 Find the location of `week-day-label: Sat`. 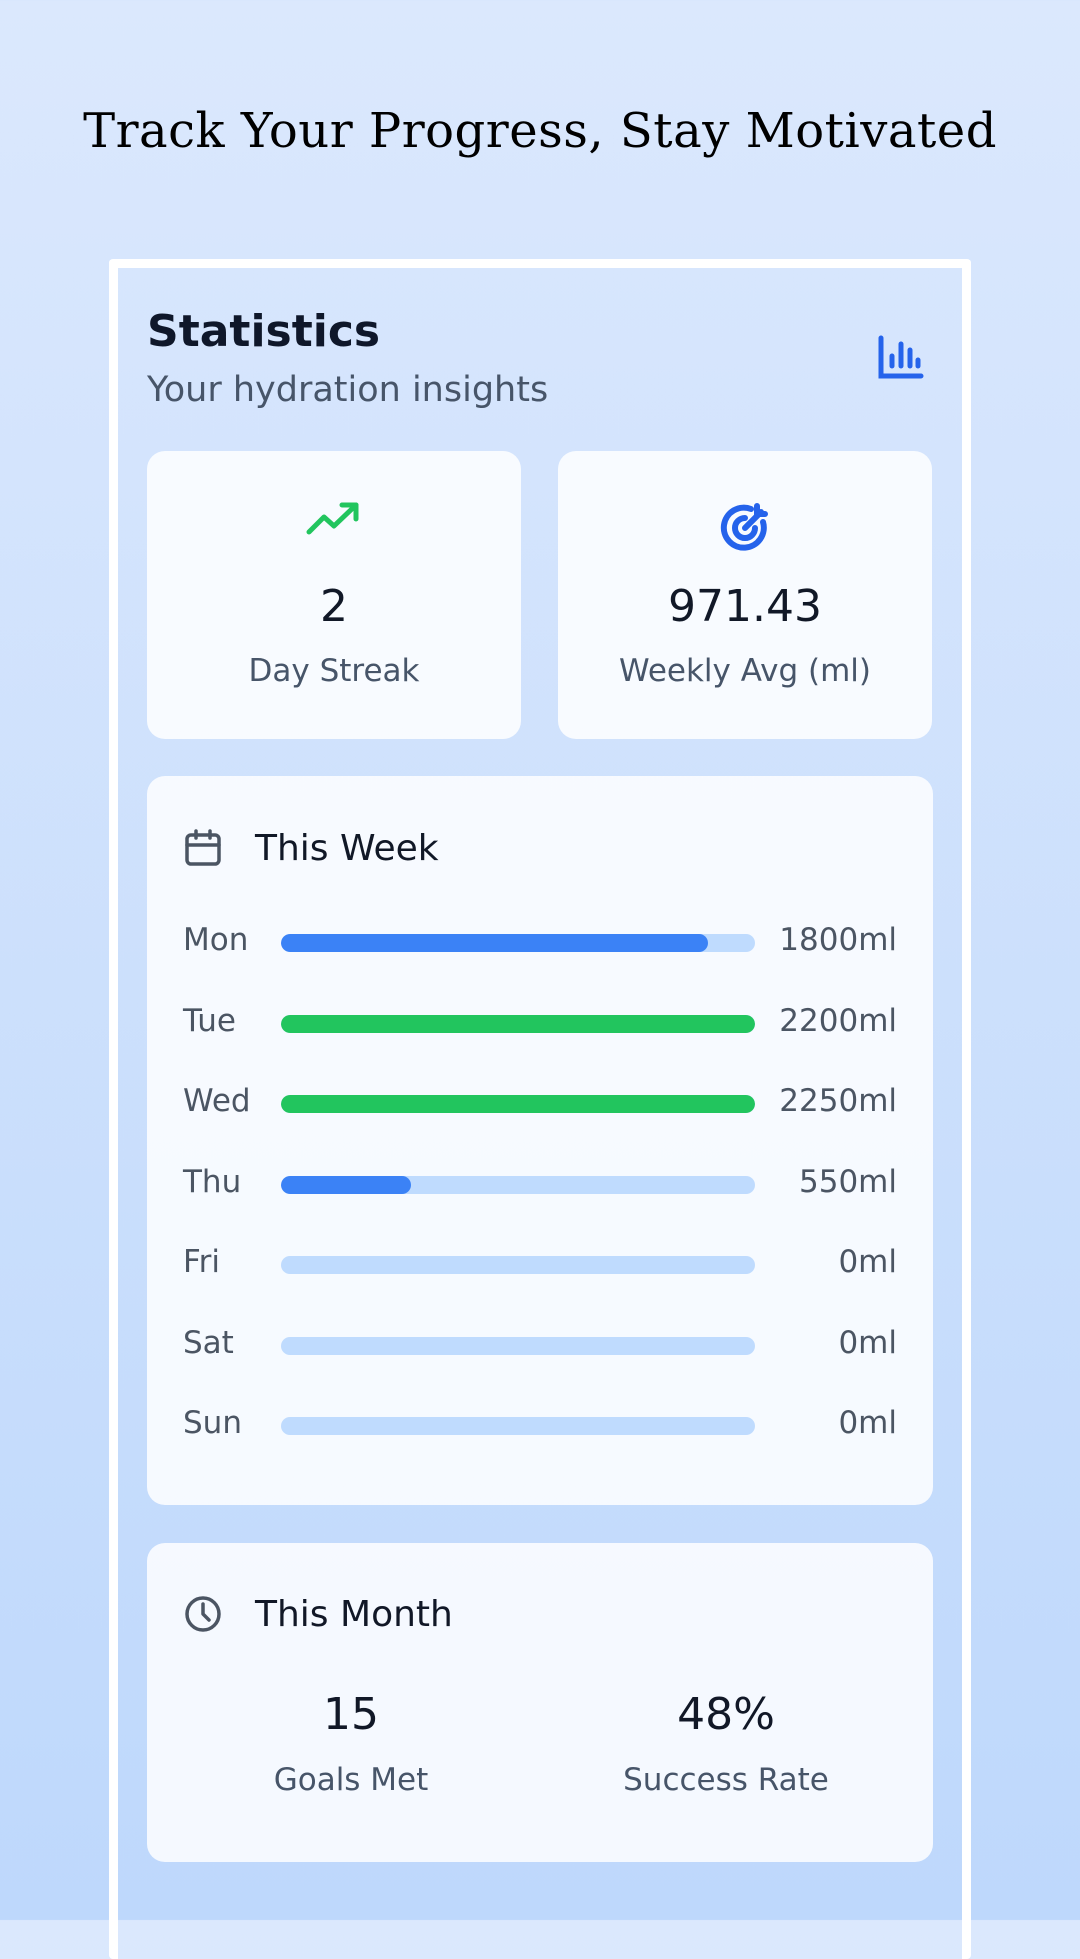

week-day-label: Sat is located at coordinates (208, 1342).